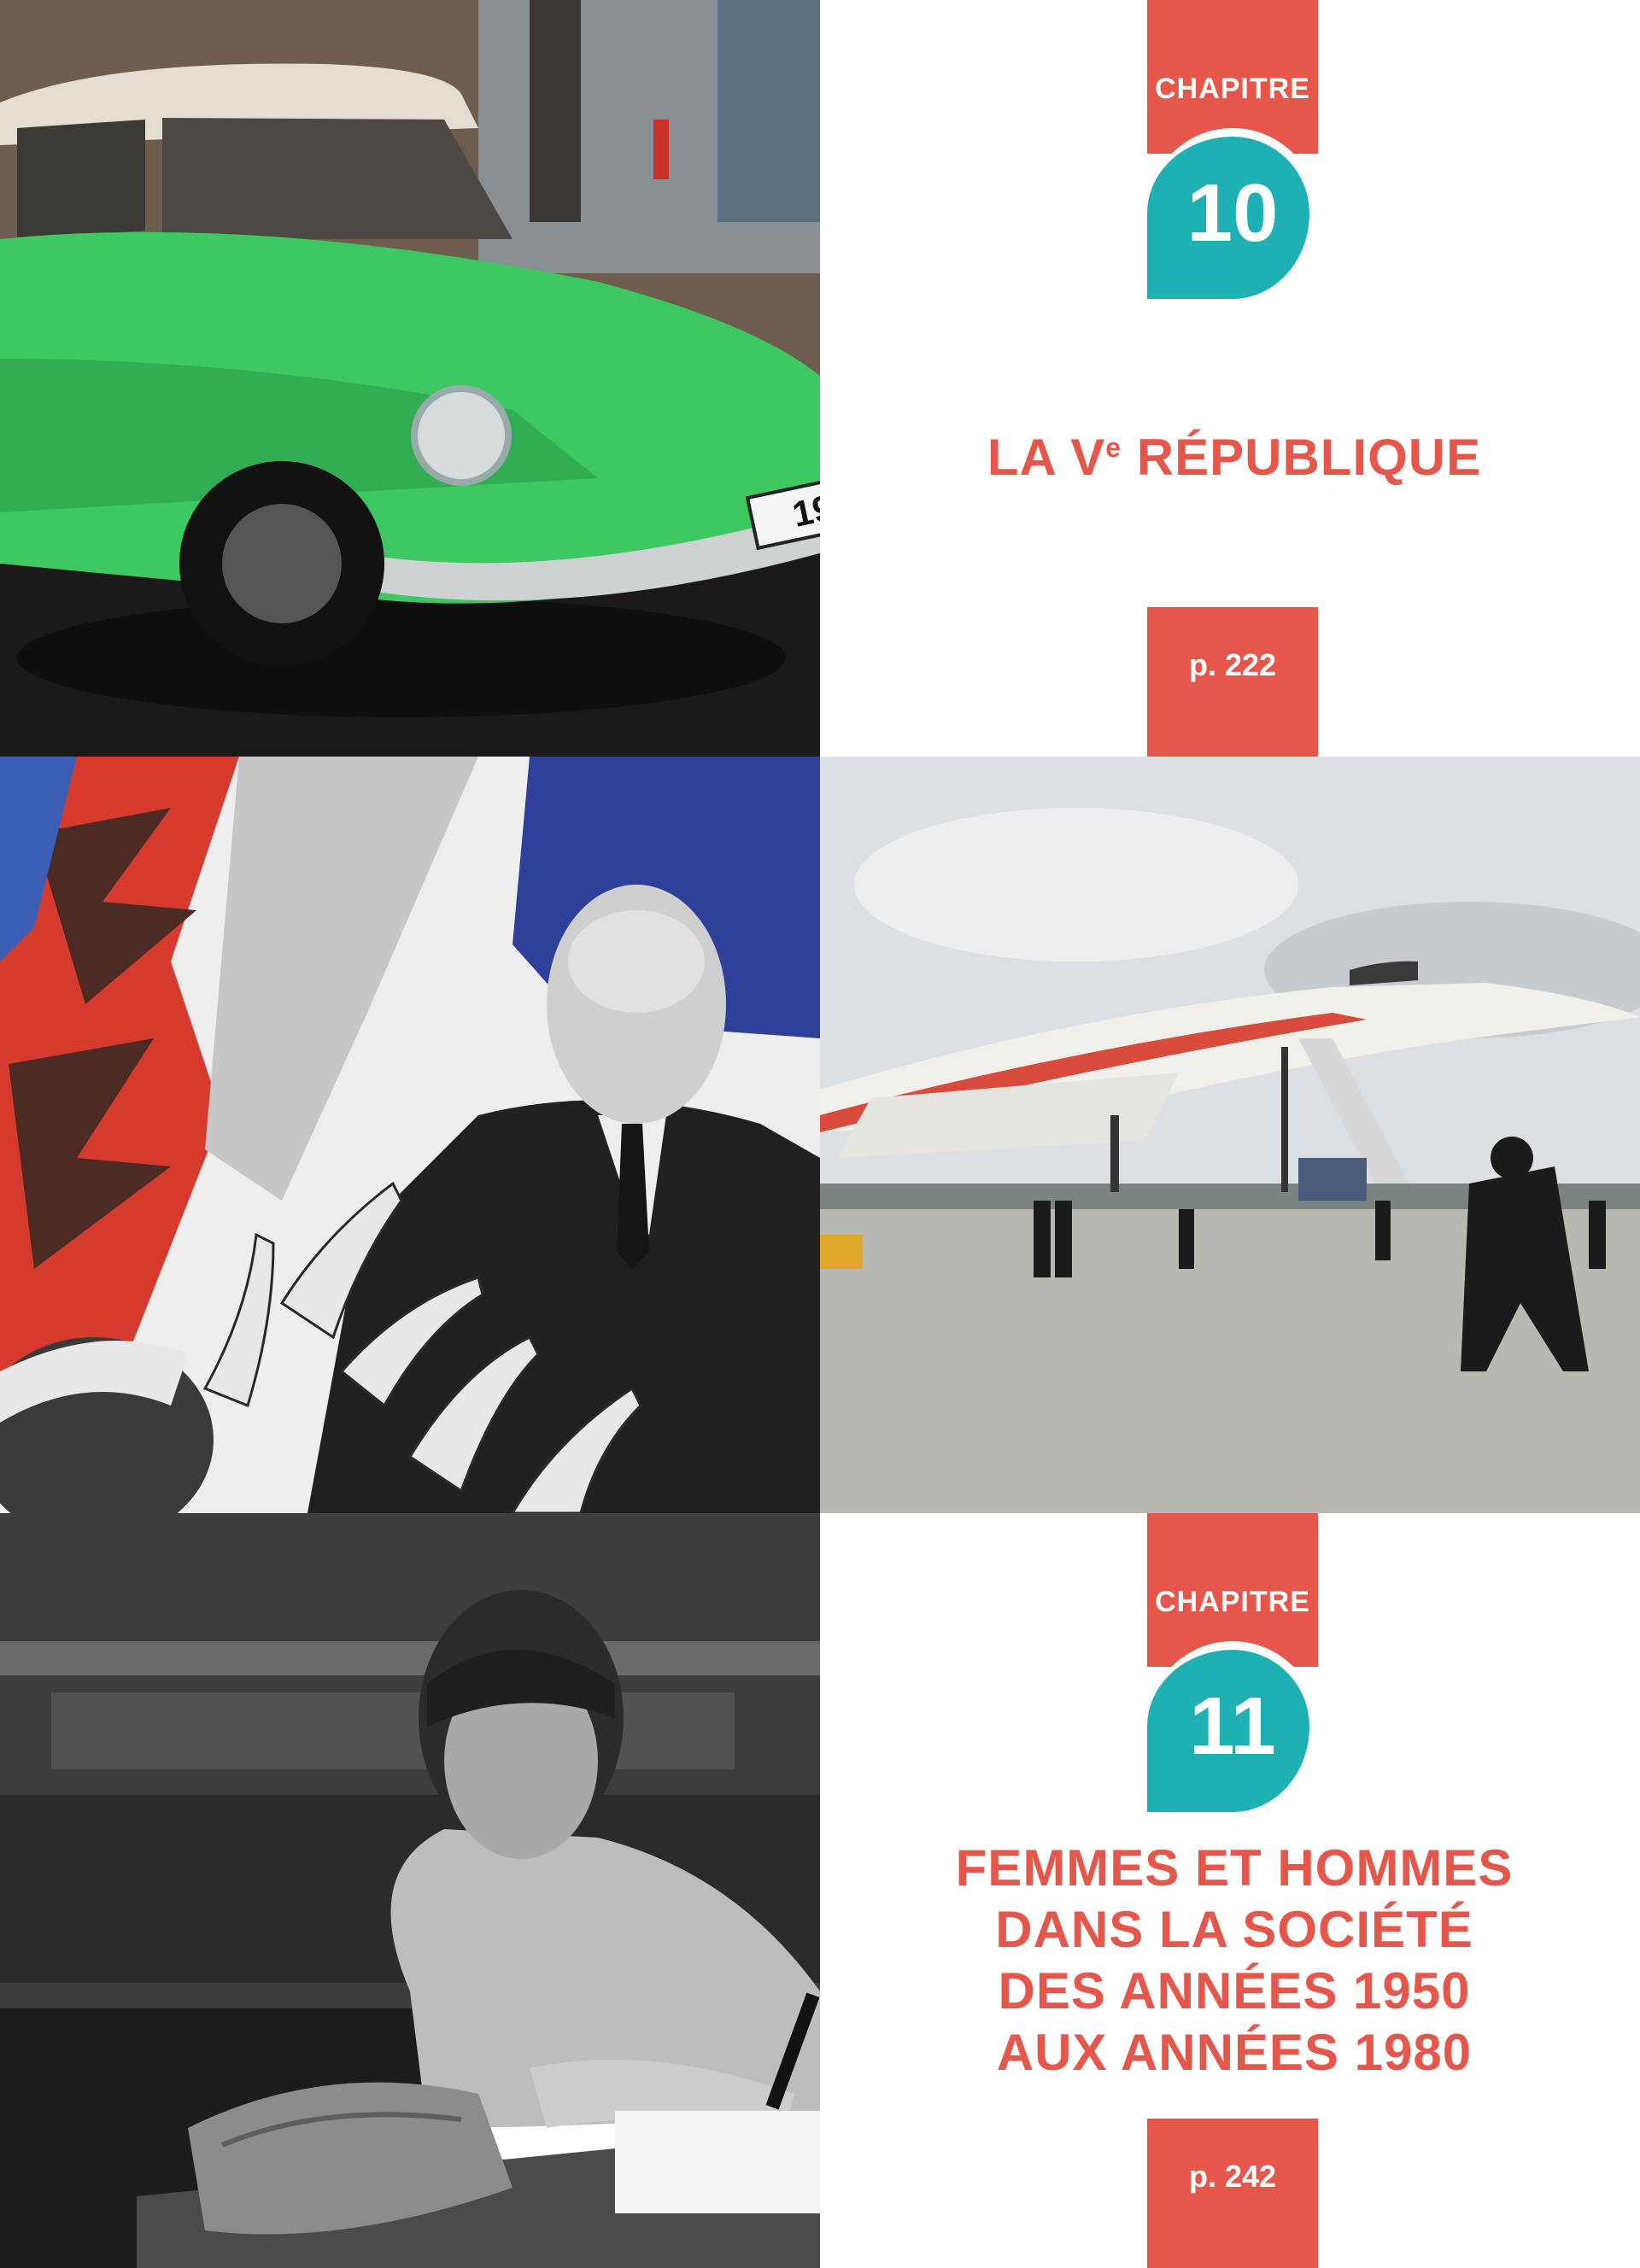 The height and width of the screenshot is (2268, 1640). I want to click on chapter-title: LA Ve RÉPUBLIQUE, so click(1234, 457).